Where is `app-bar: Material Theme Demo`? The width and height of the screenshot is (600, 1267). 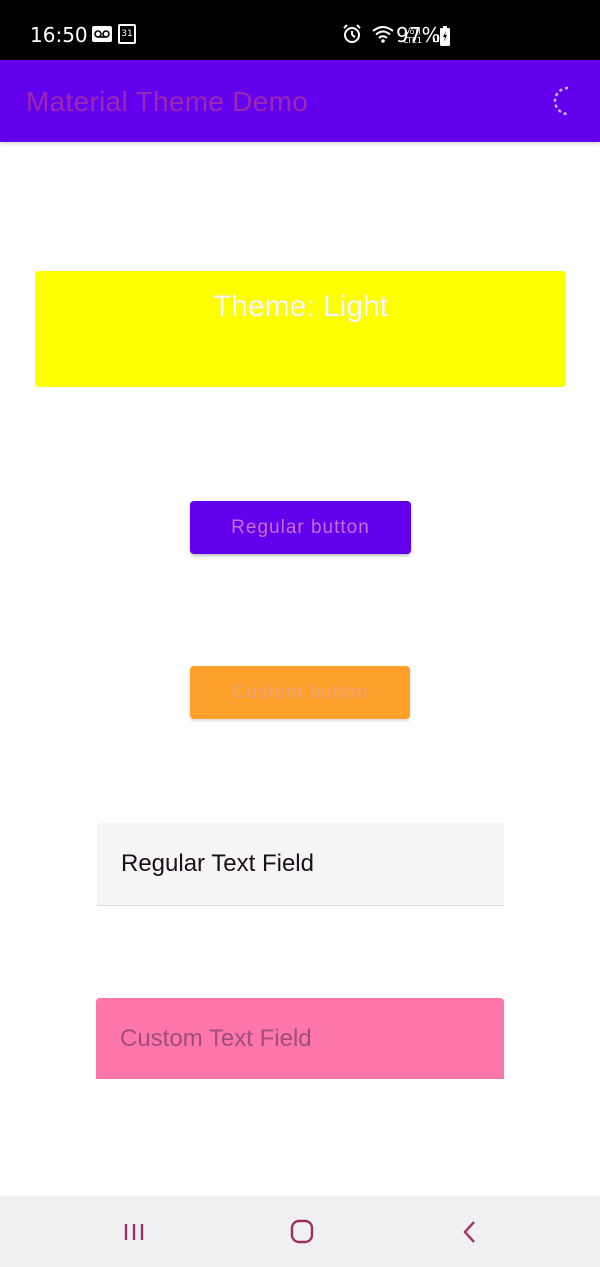
app-bar: Material Theme Demo is located at coordinates (300, 101).